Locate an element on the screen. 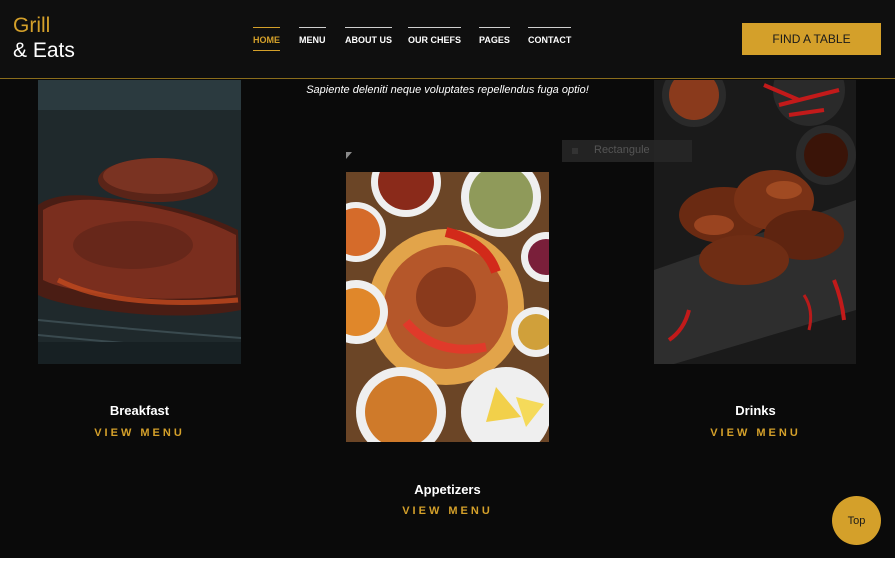 Image resolution: width=895 pixels, height=561 pixels. appetizers-title: Appetizers is located at coordinates (447, 489).